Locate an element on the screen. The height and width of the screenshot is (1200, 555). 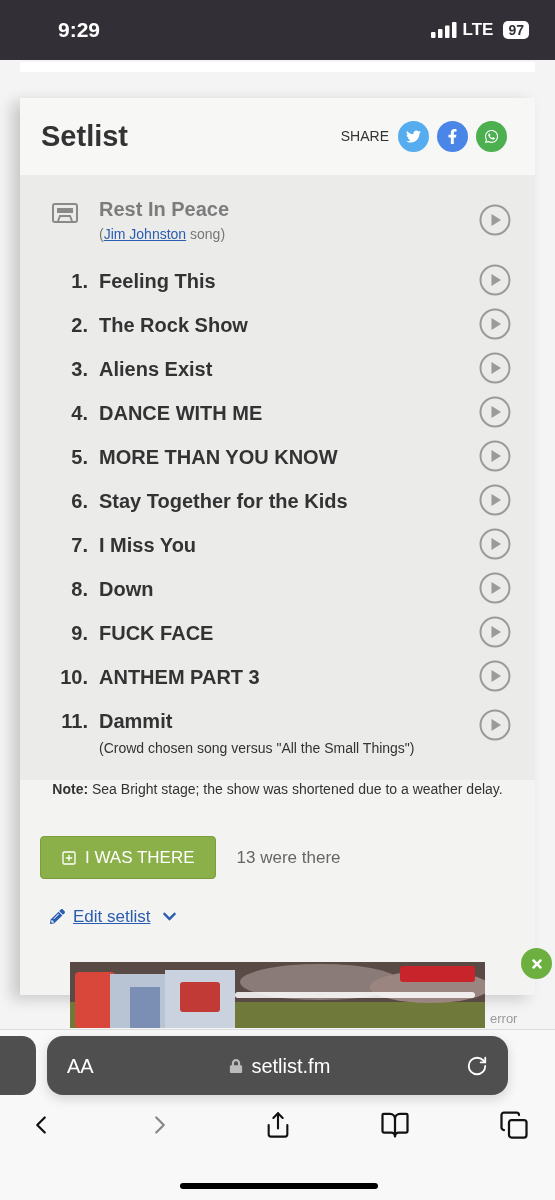
tabs-icon is located at coordinates (514, 1125).